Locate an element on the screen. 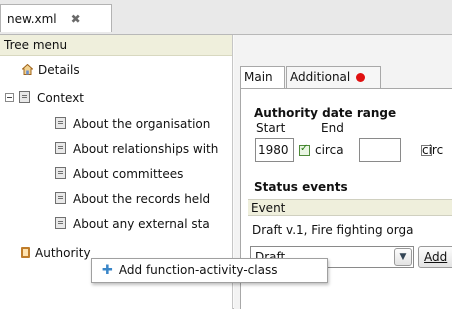  tree-item-label: About relationships with is located at coordinates (146, 149).